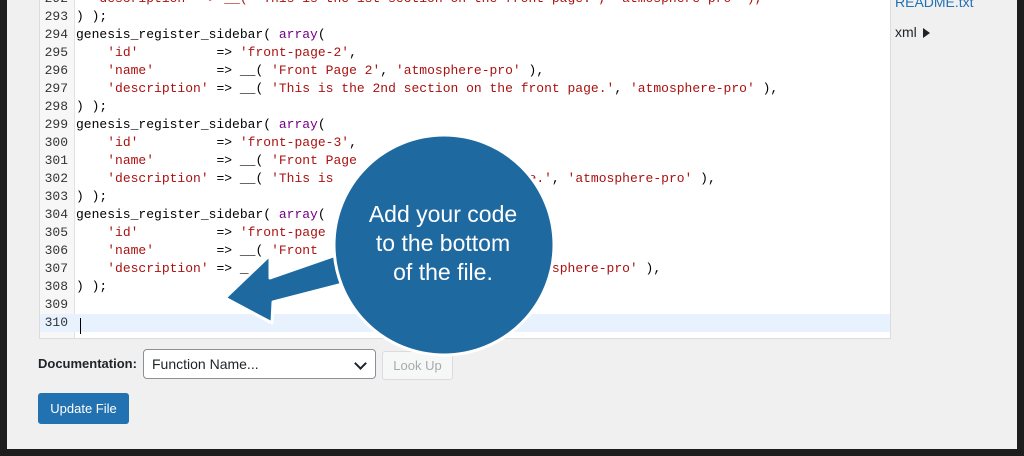 This screenshot has width=1024, height=456. I want to click on callout-line-1: Add your code, so click(443, 214).